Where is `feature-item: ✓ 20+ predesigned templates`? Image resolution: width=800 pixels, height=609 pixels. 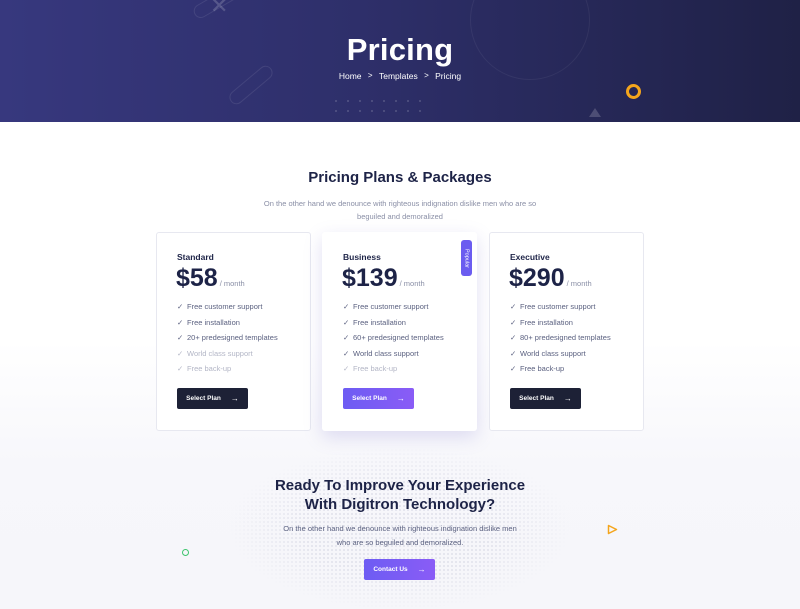
feature-item: ✓ 20+ predesigned templates is located at coordinates (227, 337).